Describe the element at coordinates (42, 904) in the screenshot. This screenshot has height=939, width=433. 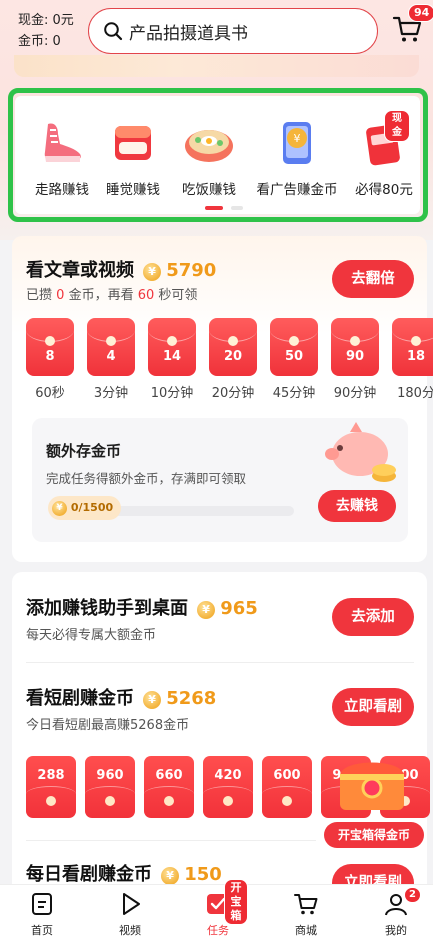
I see `home-icon` at that location.